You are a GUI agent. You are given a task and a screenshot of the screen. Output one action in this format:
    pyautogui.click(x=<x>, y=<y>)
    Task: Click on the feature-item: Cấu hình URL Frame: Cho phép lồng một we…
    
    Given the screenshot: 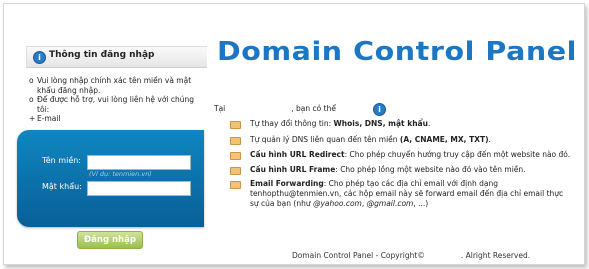 What is the action you would take?
    pyautogui.click(x=378, y=170)
    